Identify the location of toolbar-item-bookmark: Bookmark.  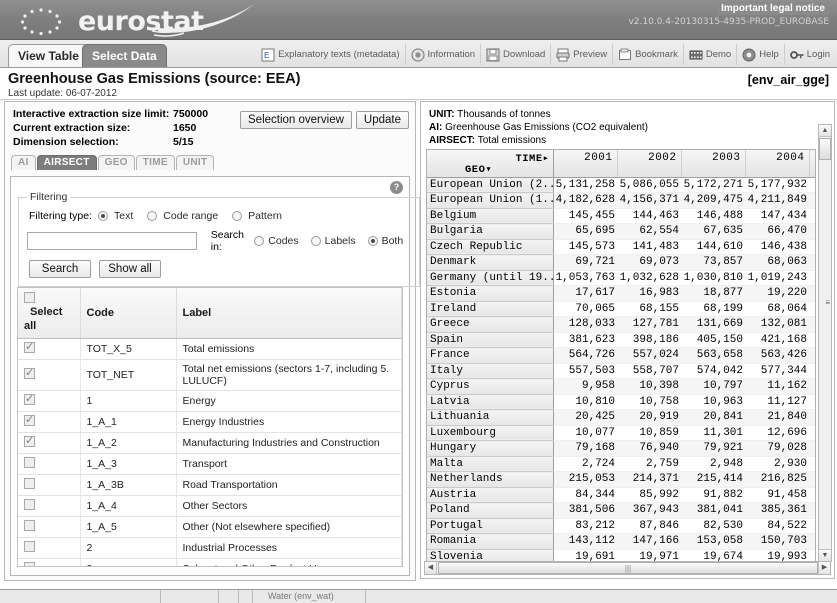
(648, 54).